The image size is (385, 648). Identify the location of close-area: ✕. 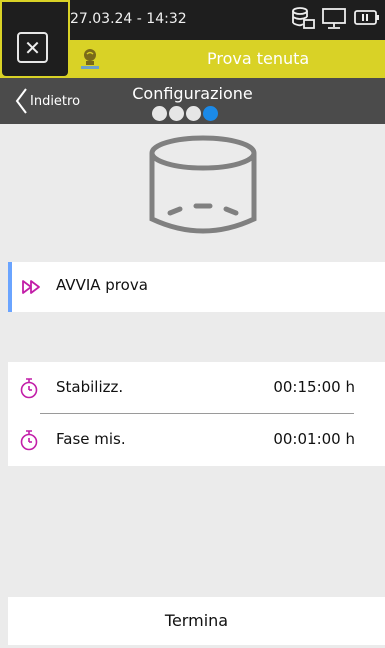
(35, 39).